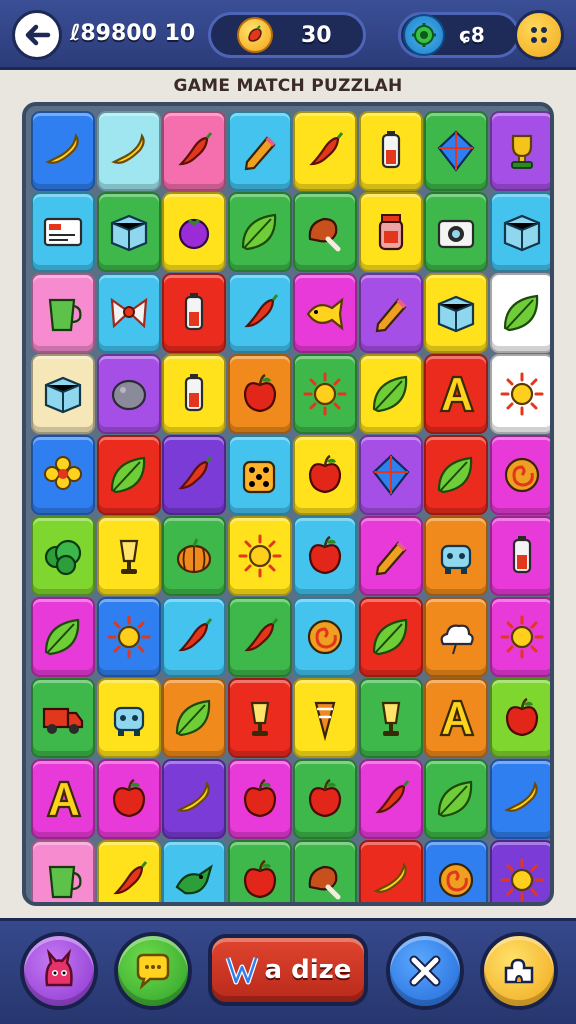 This screenshot has width=576, height=1024. What do you see at coordinates (288, 970) in the screenshot?
I see `size-button: a dize` at bounding box center [288, 970].